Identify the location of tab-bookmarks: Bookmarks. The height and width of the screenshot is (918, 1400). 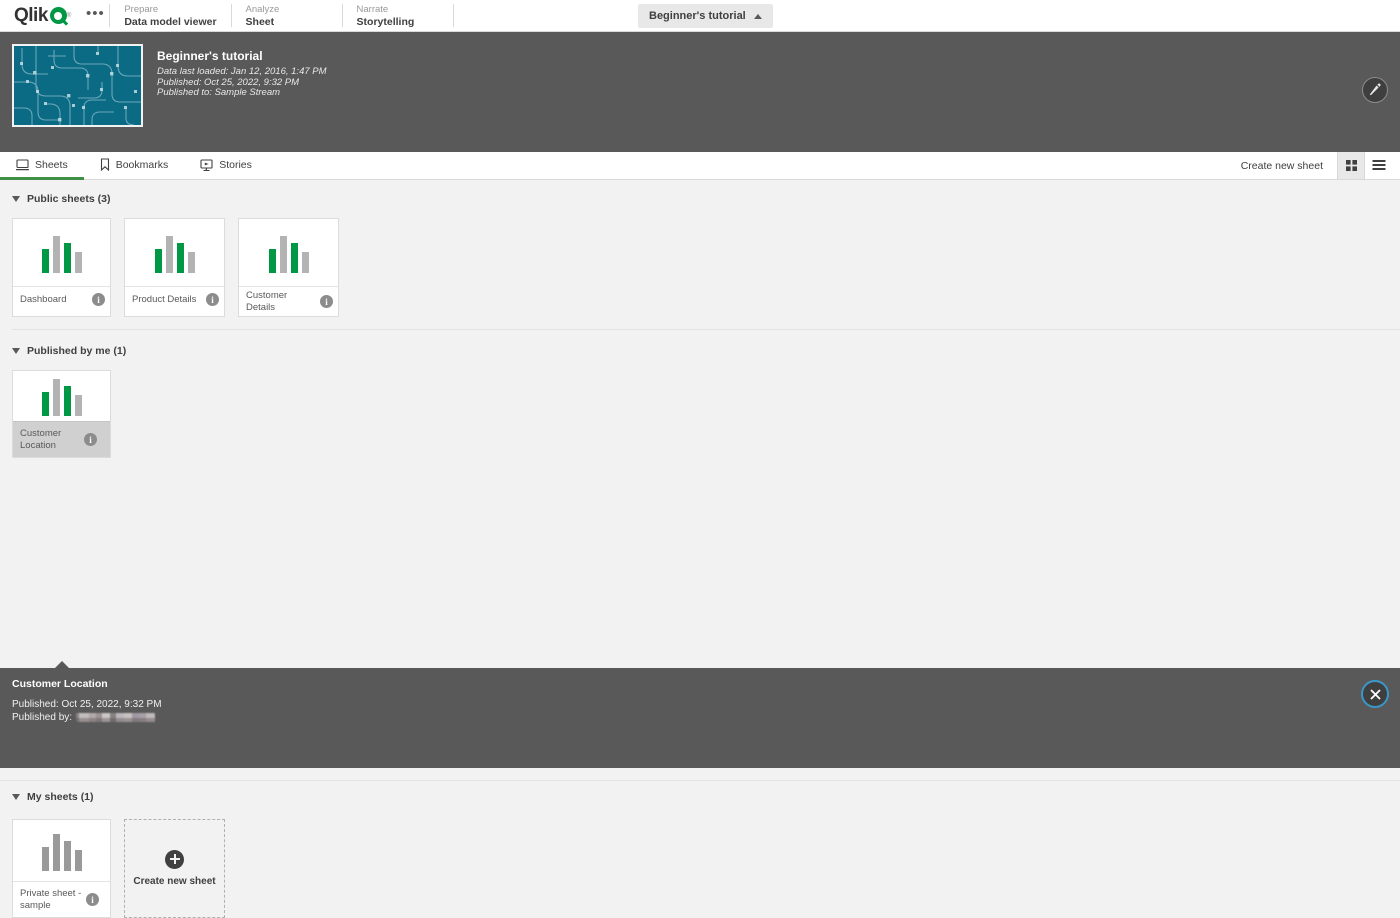
(134, 166).